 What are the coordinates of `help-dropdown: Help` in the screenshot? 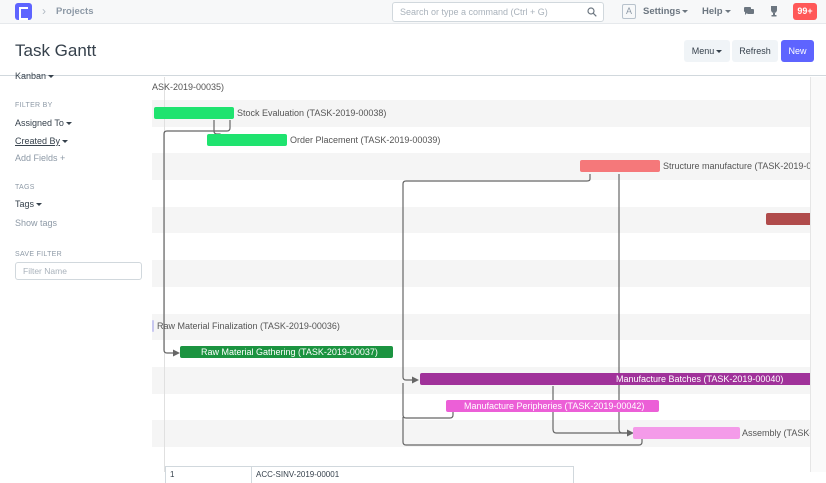 It's located at (716, 11).